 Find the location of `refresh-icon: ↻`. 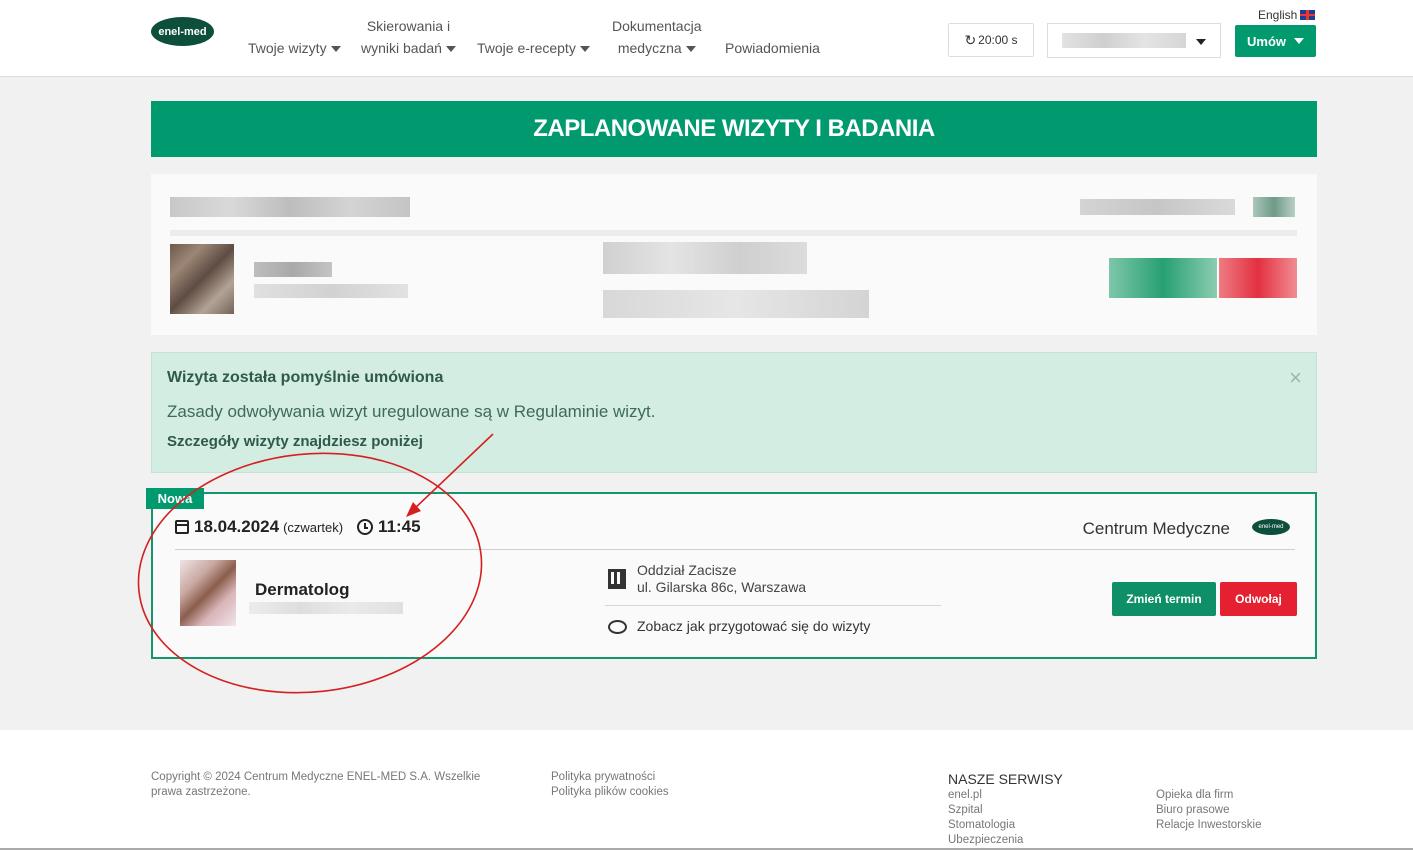

refresh-icon: ↻ is located at coordinates (970, 39).